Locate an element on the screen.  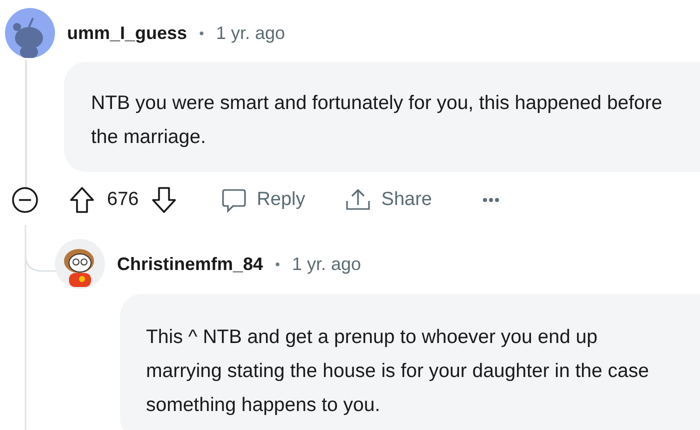
upvote-icon is located at coordinates (82, 200).